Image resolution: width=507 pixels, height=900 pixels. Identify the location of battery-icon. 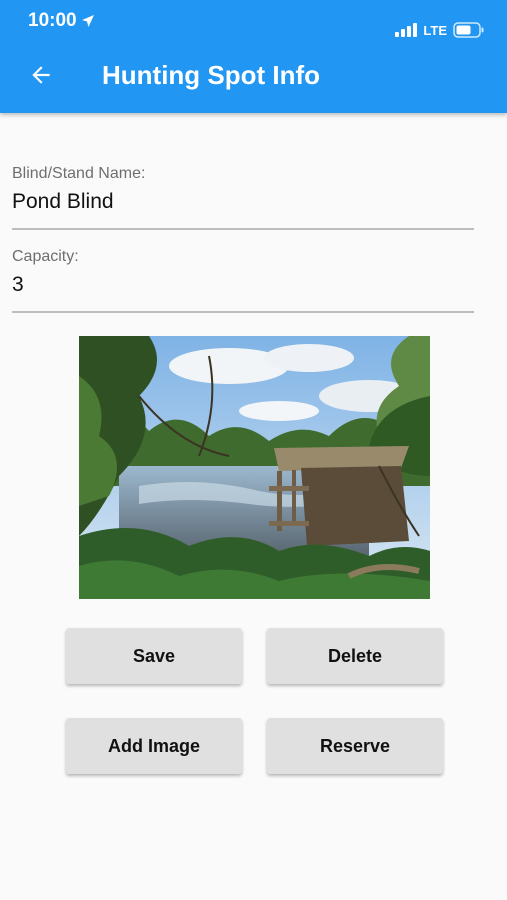
(468, 30).